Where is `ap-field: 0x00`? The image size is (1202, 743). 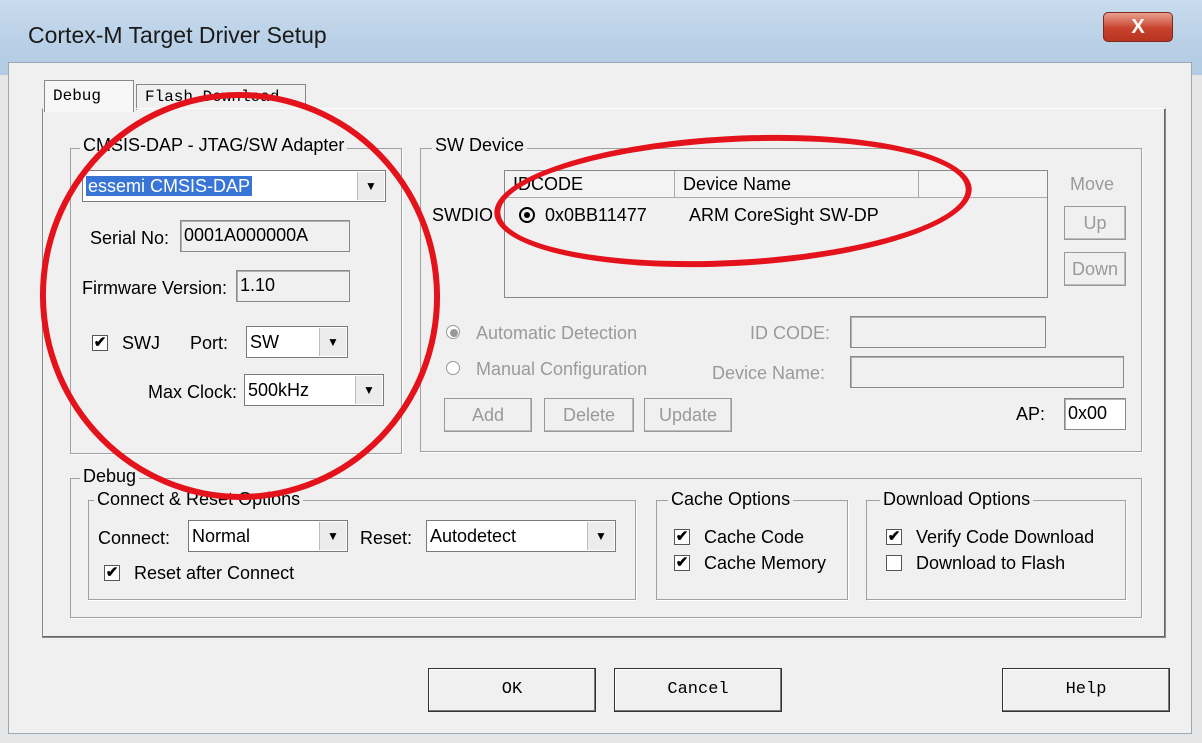
ap-field: 0x00 is located at coordinates (1095, 414).